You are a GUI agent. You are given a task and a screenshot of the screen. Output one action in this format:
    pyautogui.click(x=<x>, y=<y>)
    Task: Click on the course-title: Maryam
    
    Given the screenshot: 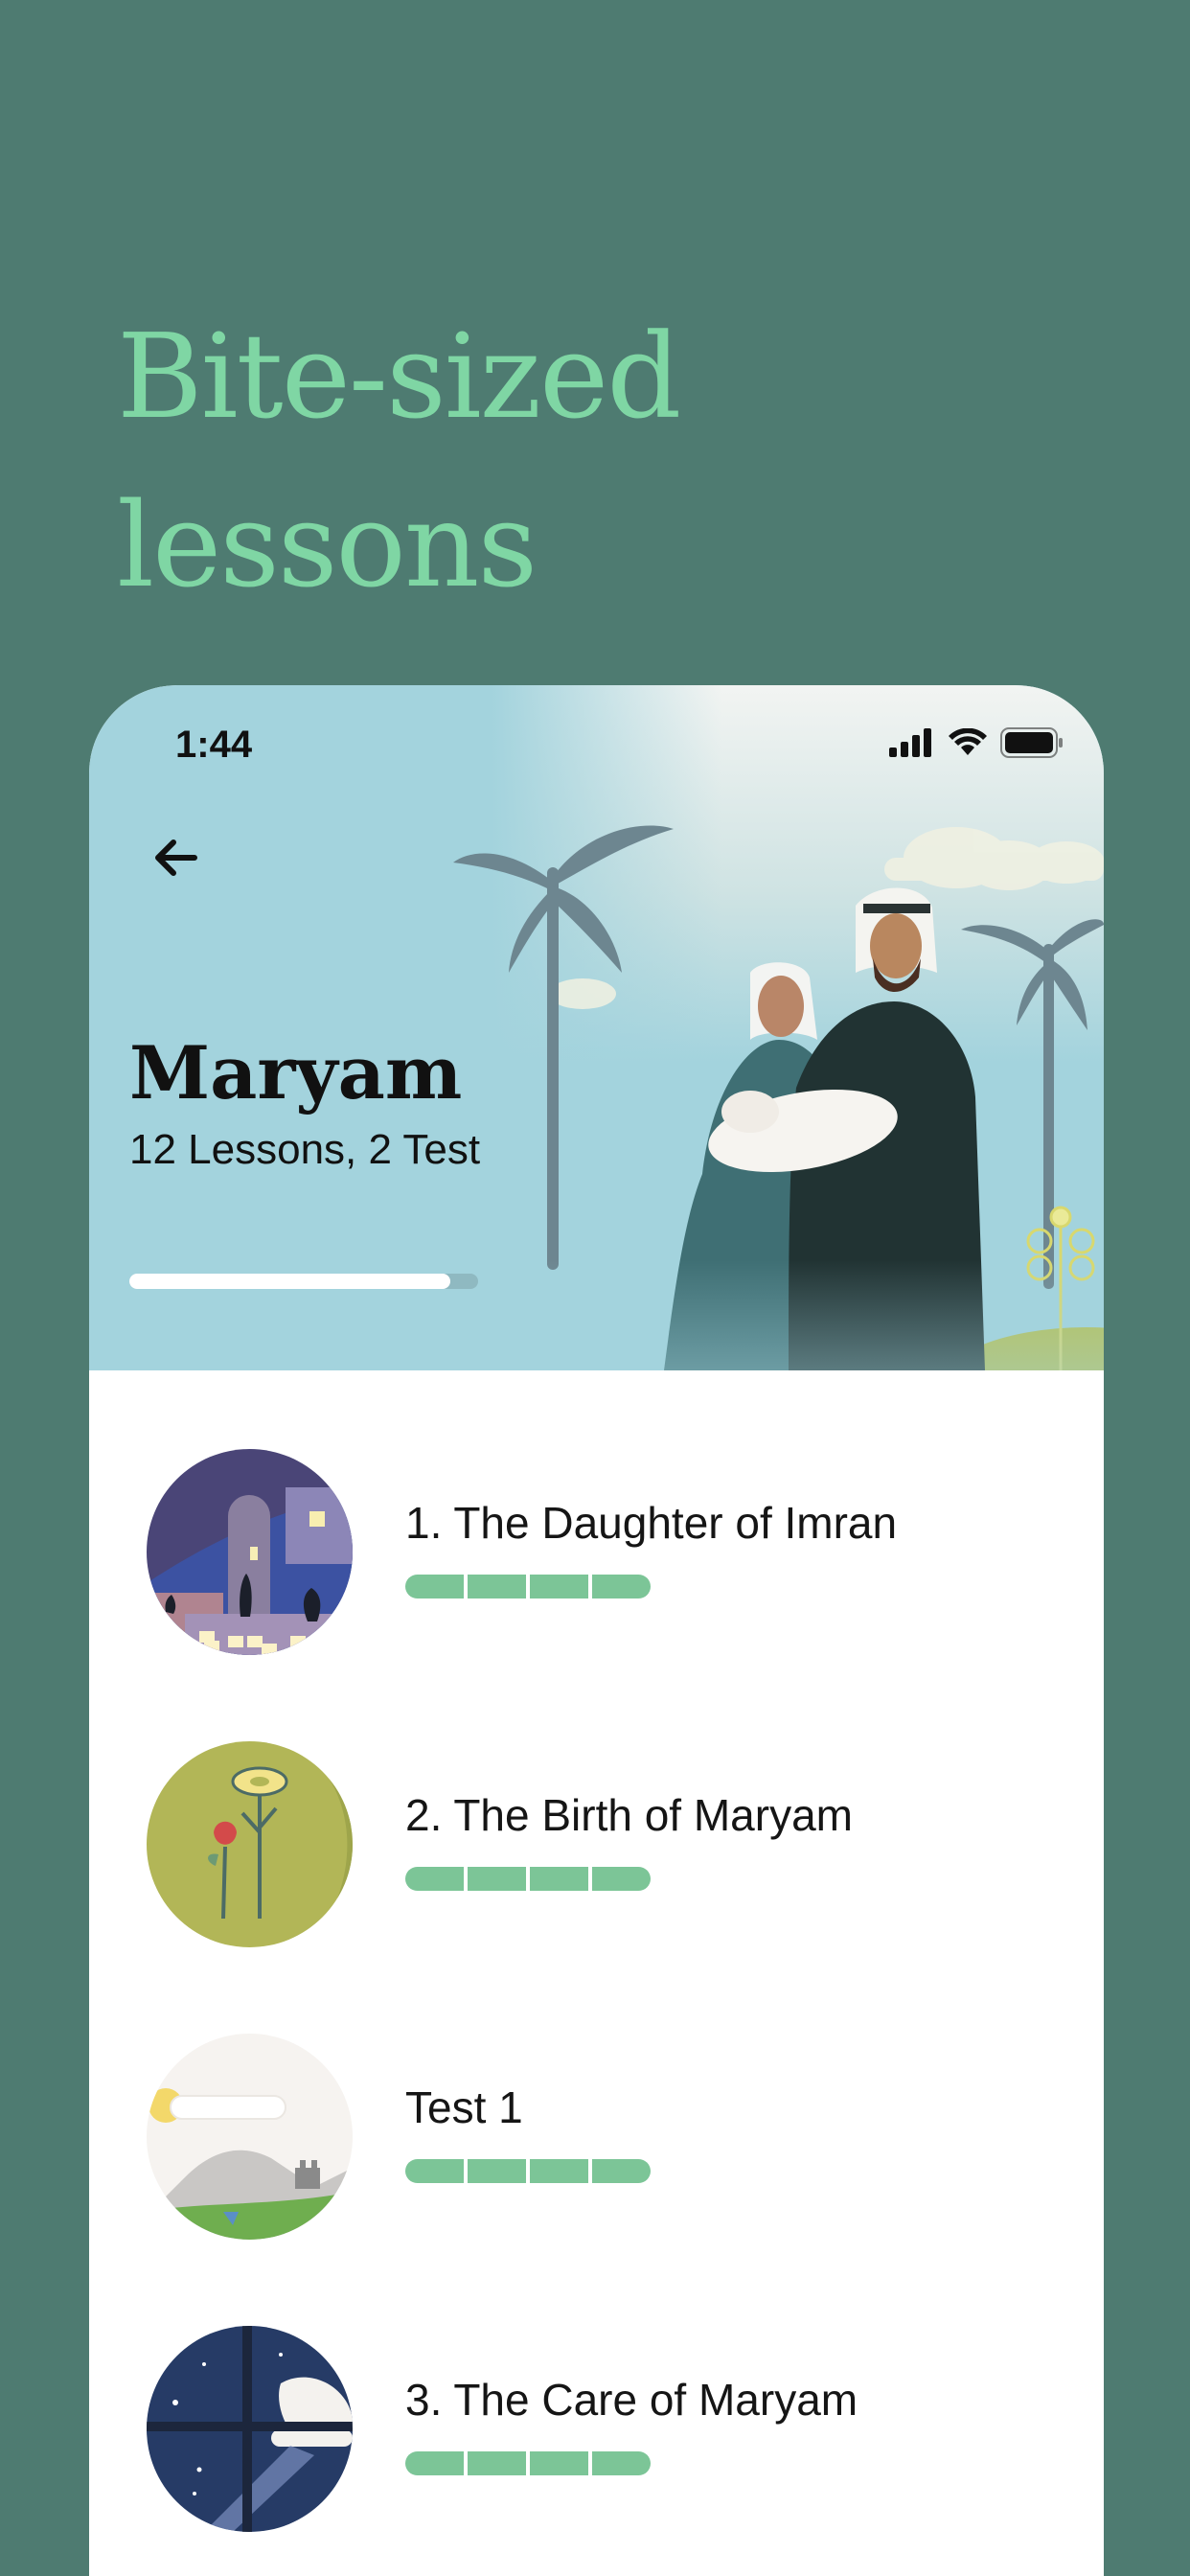 What is the action you would take?
    pyautogui.click(x=296, y=1073)
    